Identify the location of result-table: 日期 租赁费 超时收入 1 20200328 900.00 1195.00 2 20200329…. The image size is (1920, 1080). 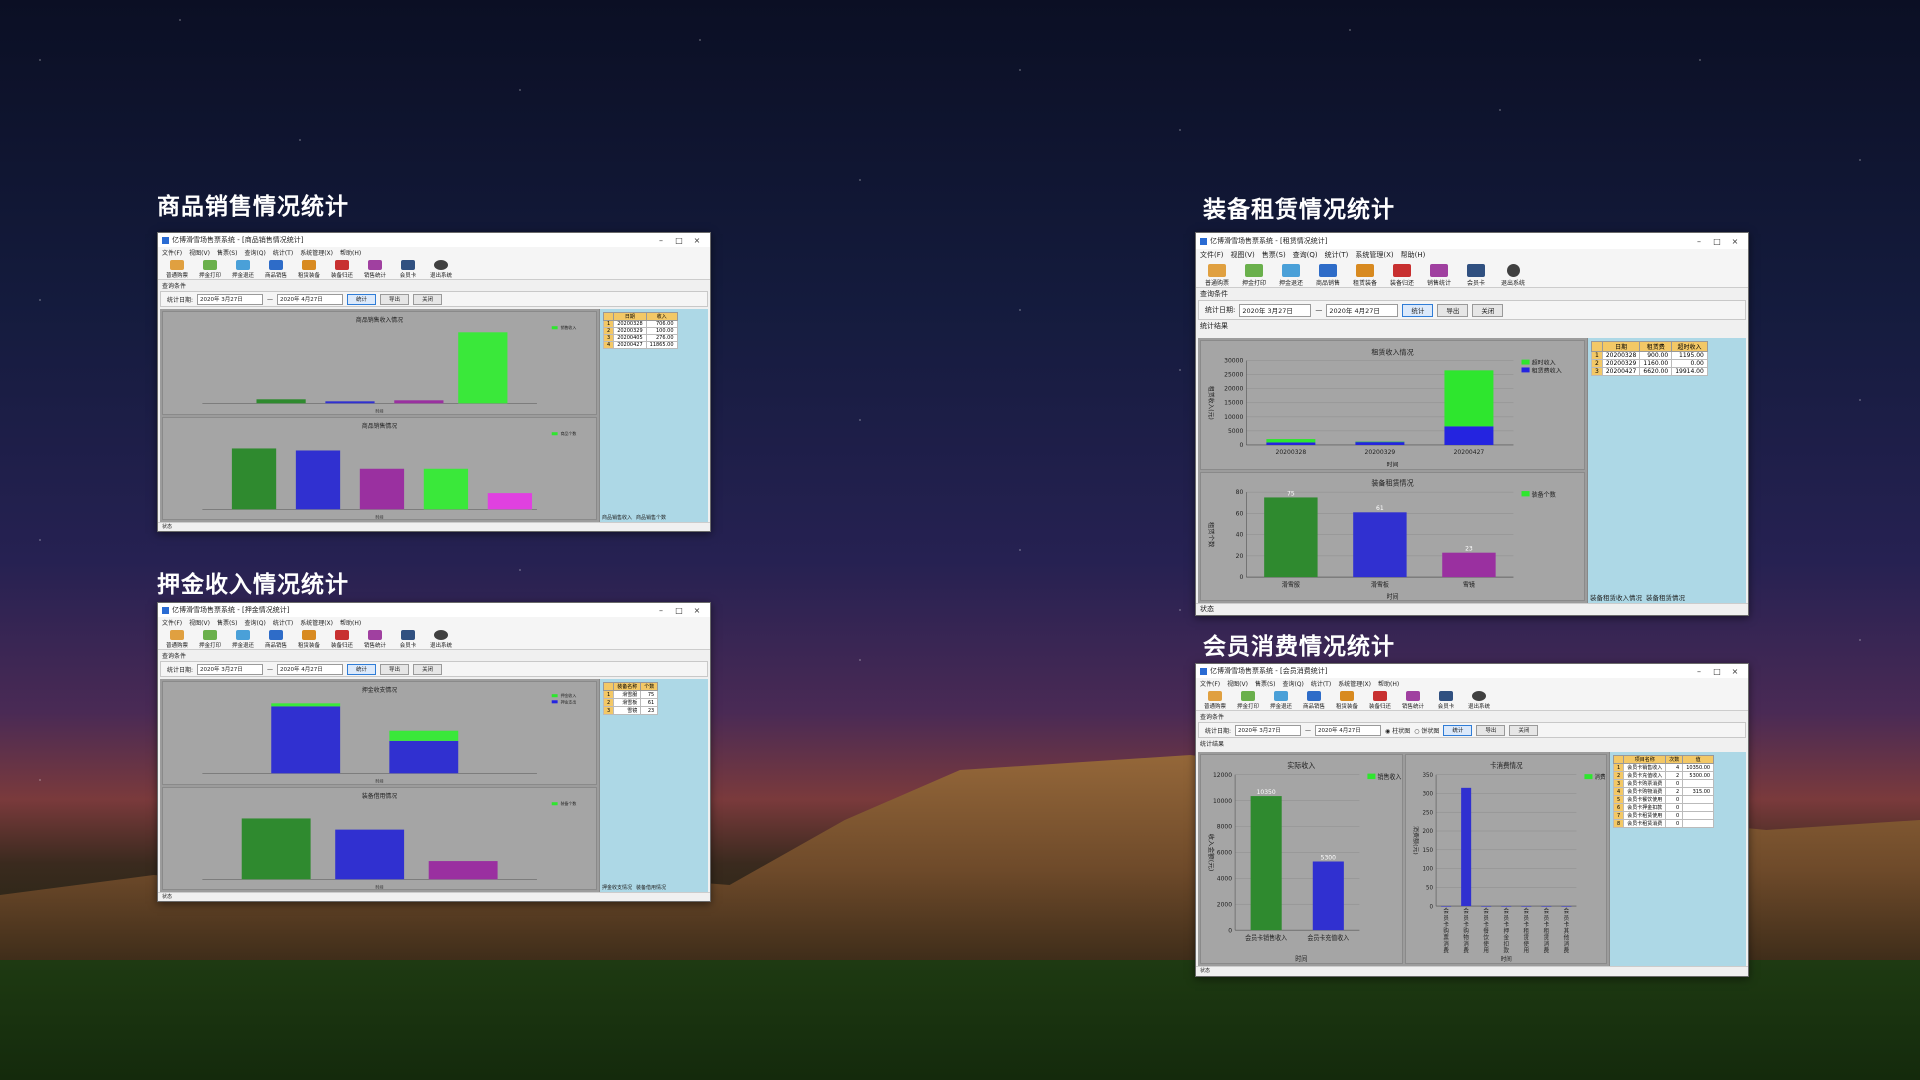
(1649, 358).